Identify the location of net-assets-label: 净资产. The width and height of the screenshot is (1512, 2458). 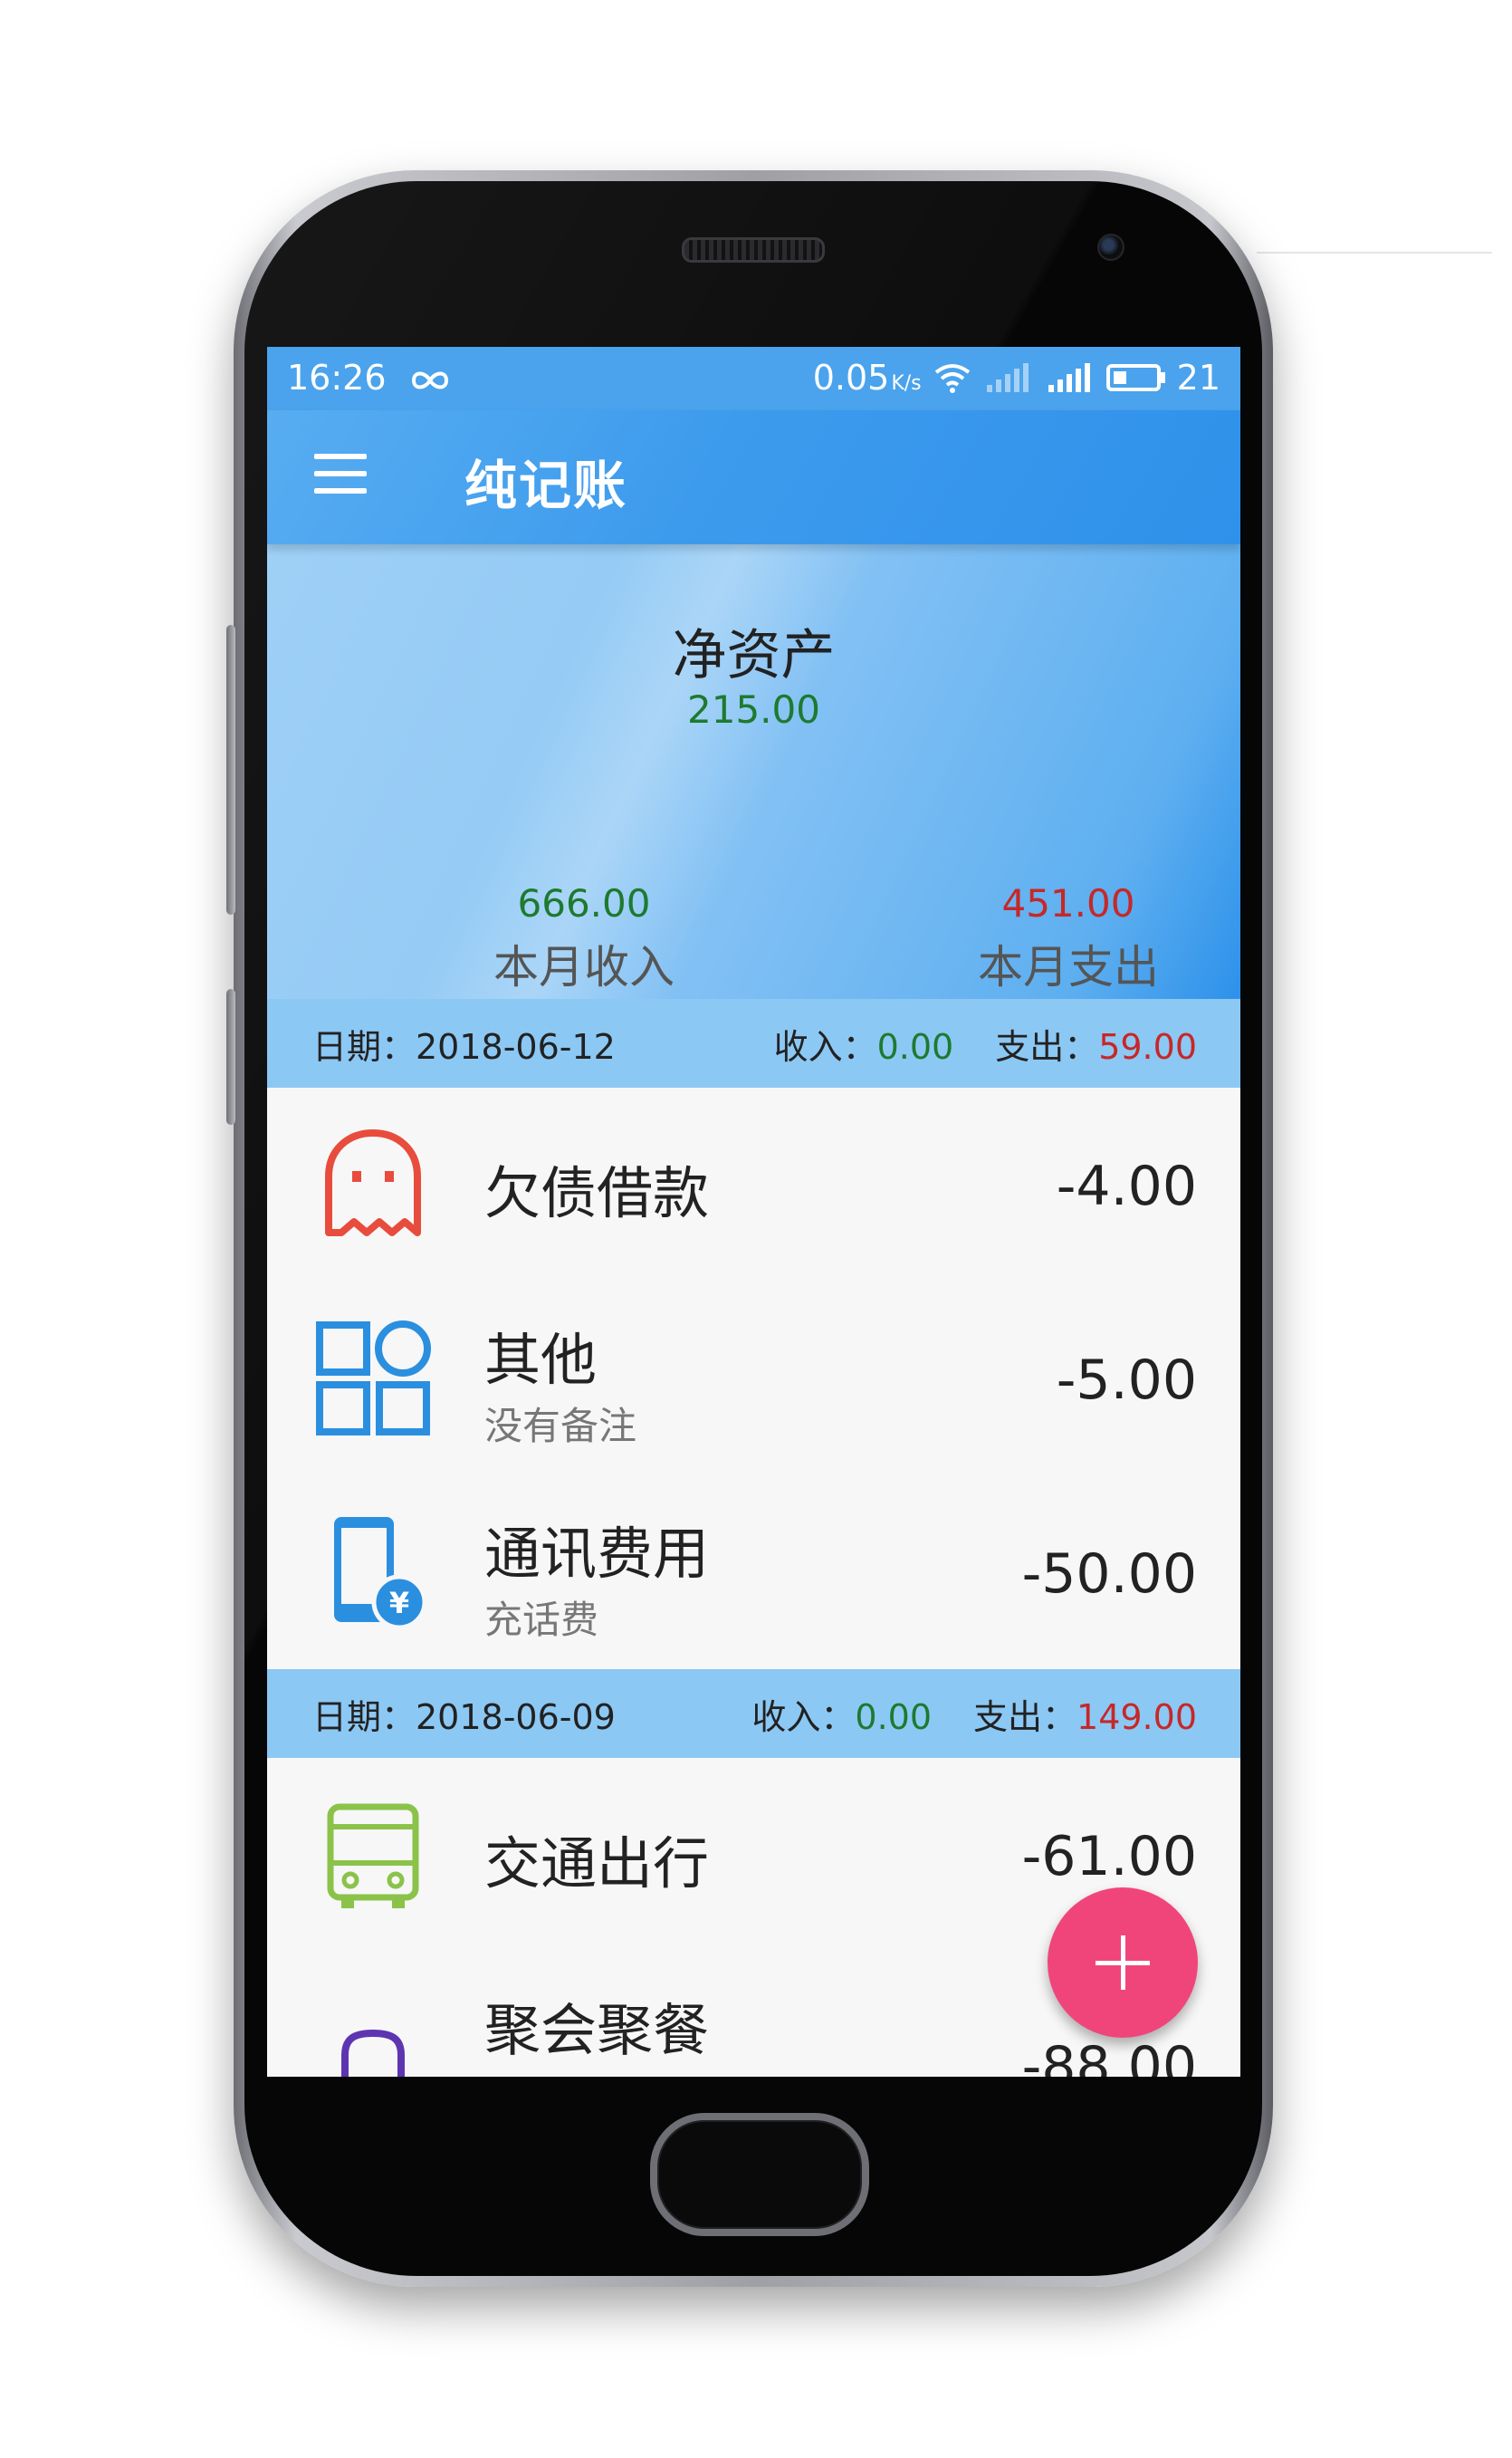
(754, 656).